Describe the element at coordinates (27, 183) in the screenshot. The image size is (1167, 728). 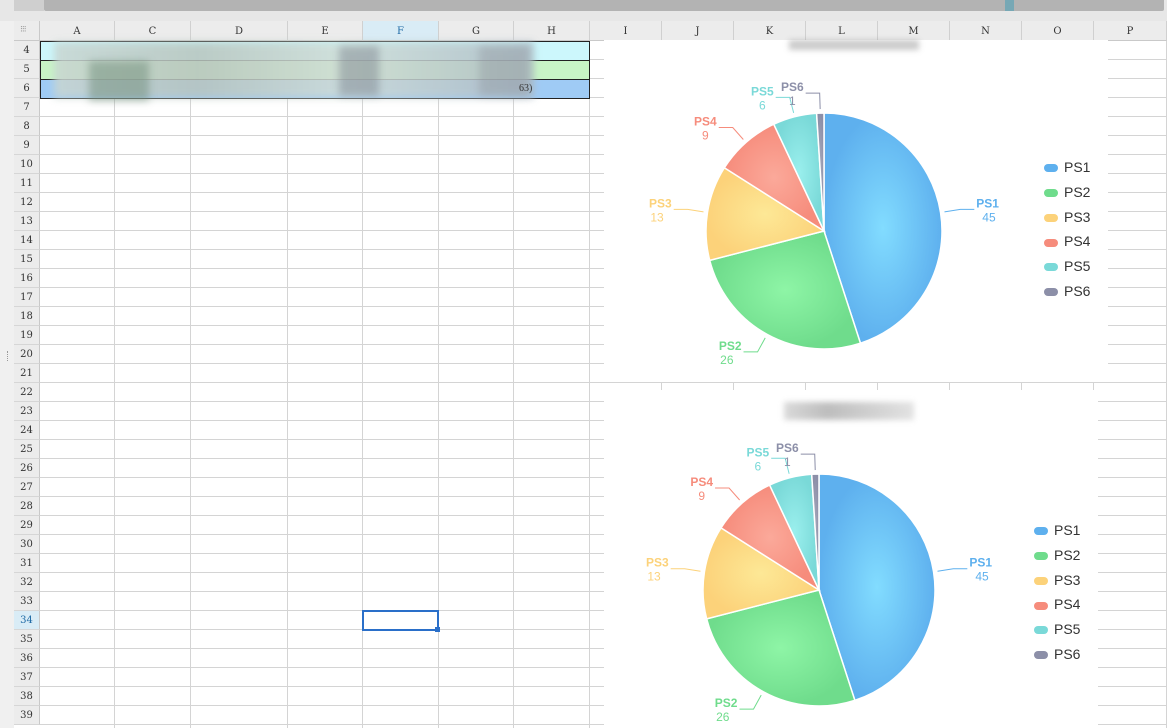
I see `row-header-11: 11` at that location.